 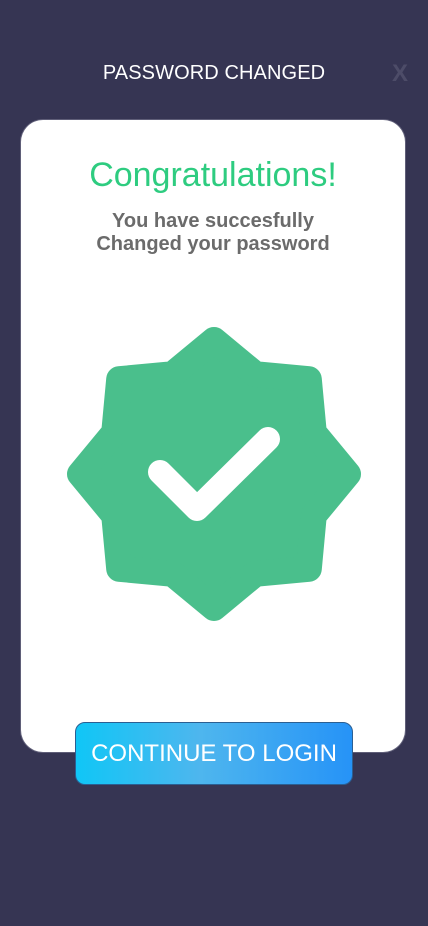 What do you see at coordinates (214, 73) in the screenshot?
I see `header-title: PASSWORD CHANGED` at bounding box center [214, 73].